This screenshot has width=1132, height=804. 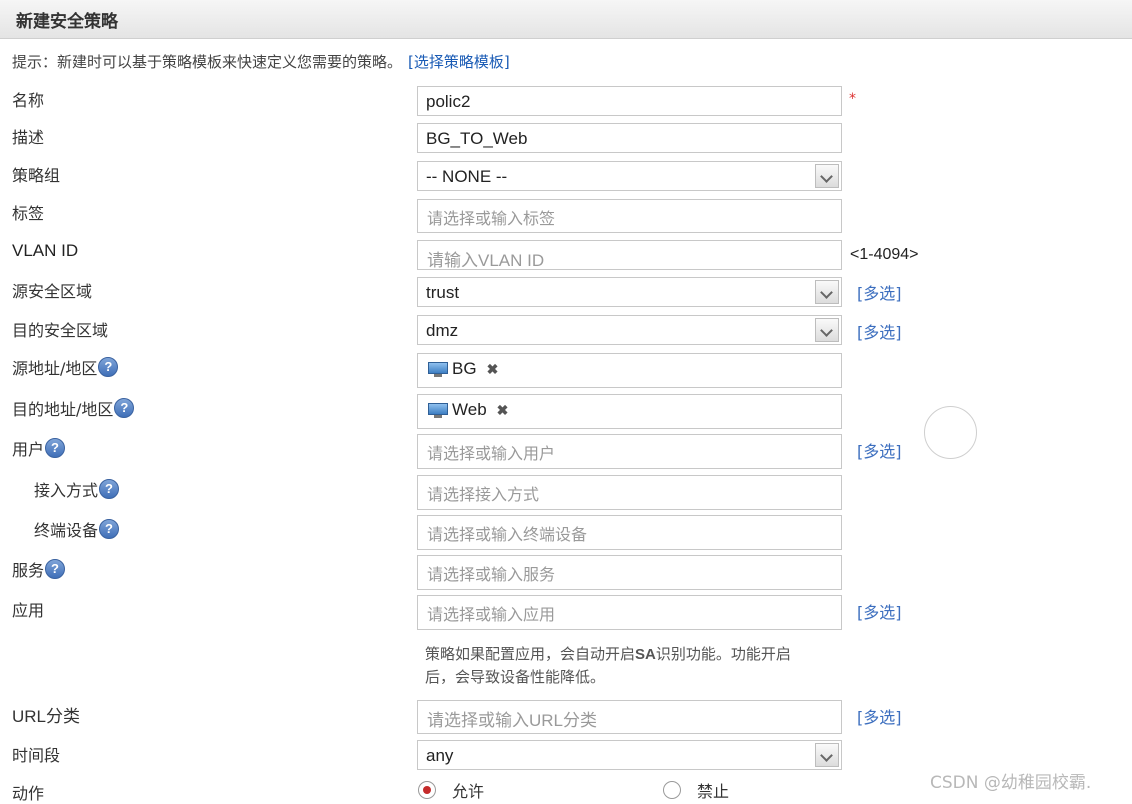 What do you see at coordinates (443, 292) in the screenshot?
I see `source-zone-value: trust` at bounding box center [443, 292].